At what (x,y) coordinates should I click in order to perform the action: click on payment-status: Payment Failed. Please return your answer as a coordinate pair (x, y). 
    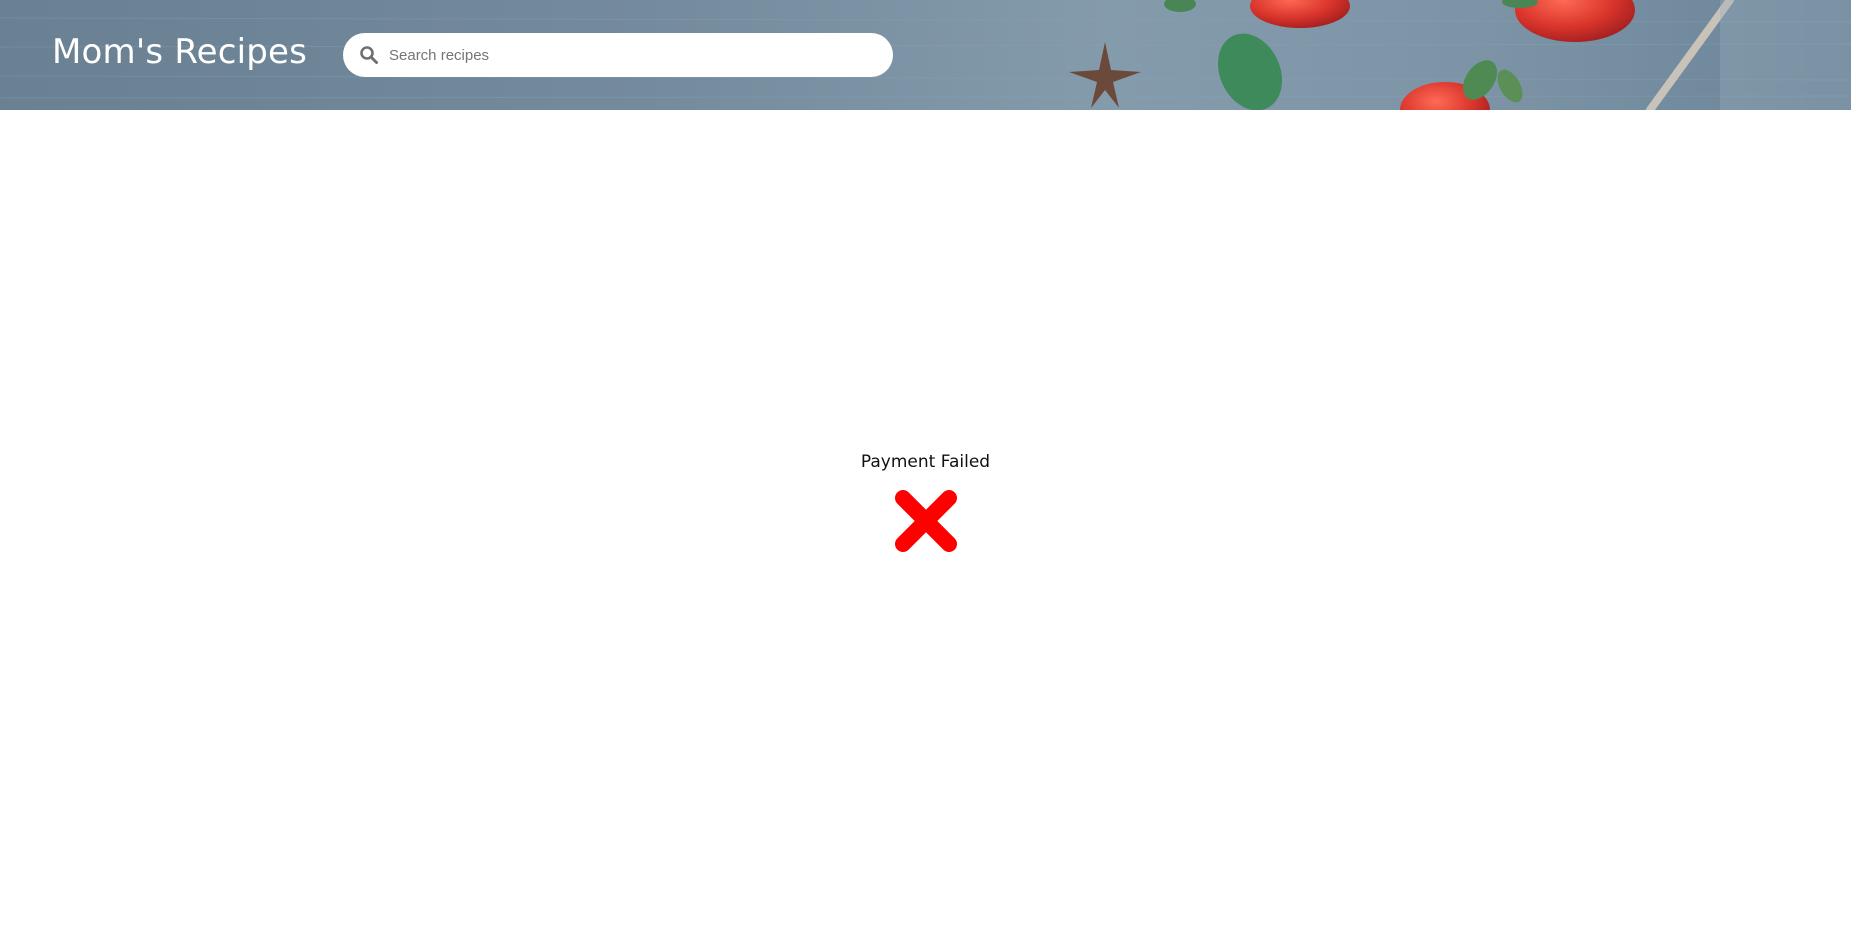
    Looking at the image, I should click on (925, 504).